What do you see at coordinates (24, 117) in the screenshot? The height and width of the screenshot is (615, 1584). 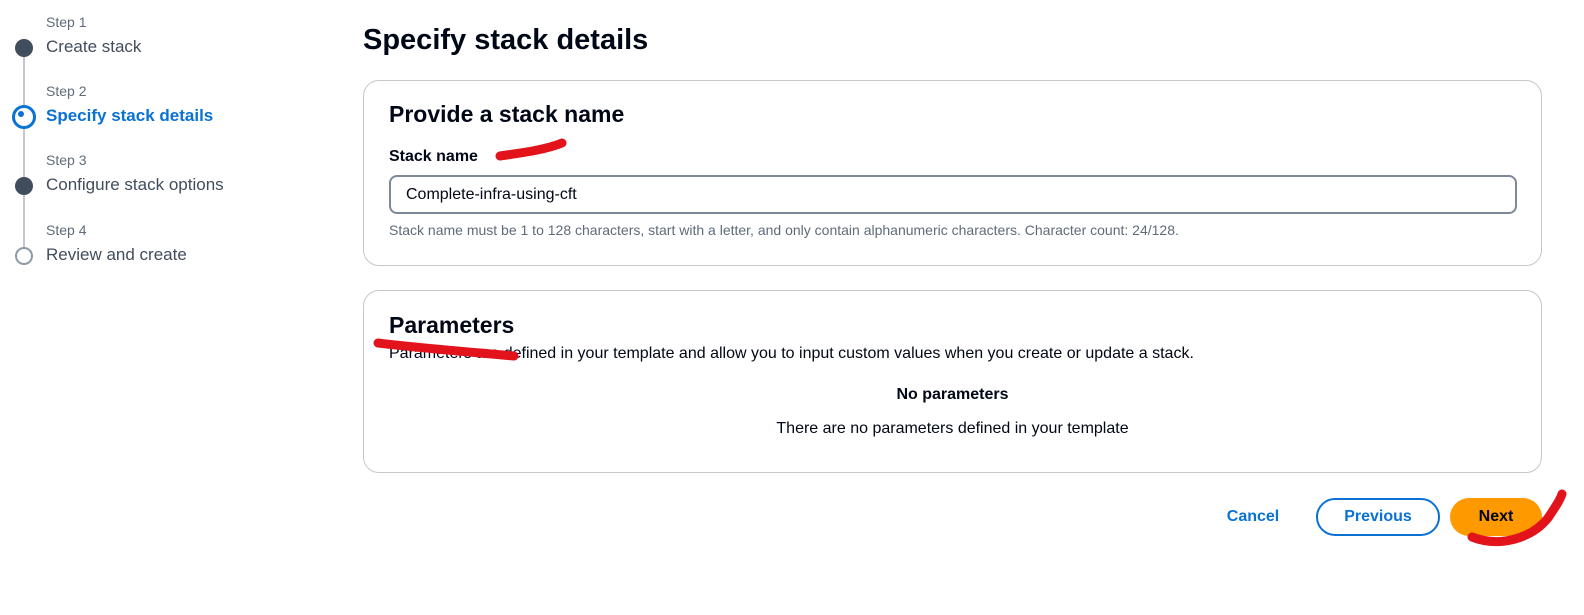 I see `step-current-icon` at bounding box center [24, 117].